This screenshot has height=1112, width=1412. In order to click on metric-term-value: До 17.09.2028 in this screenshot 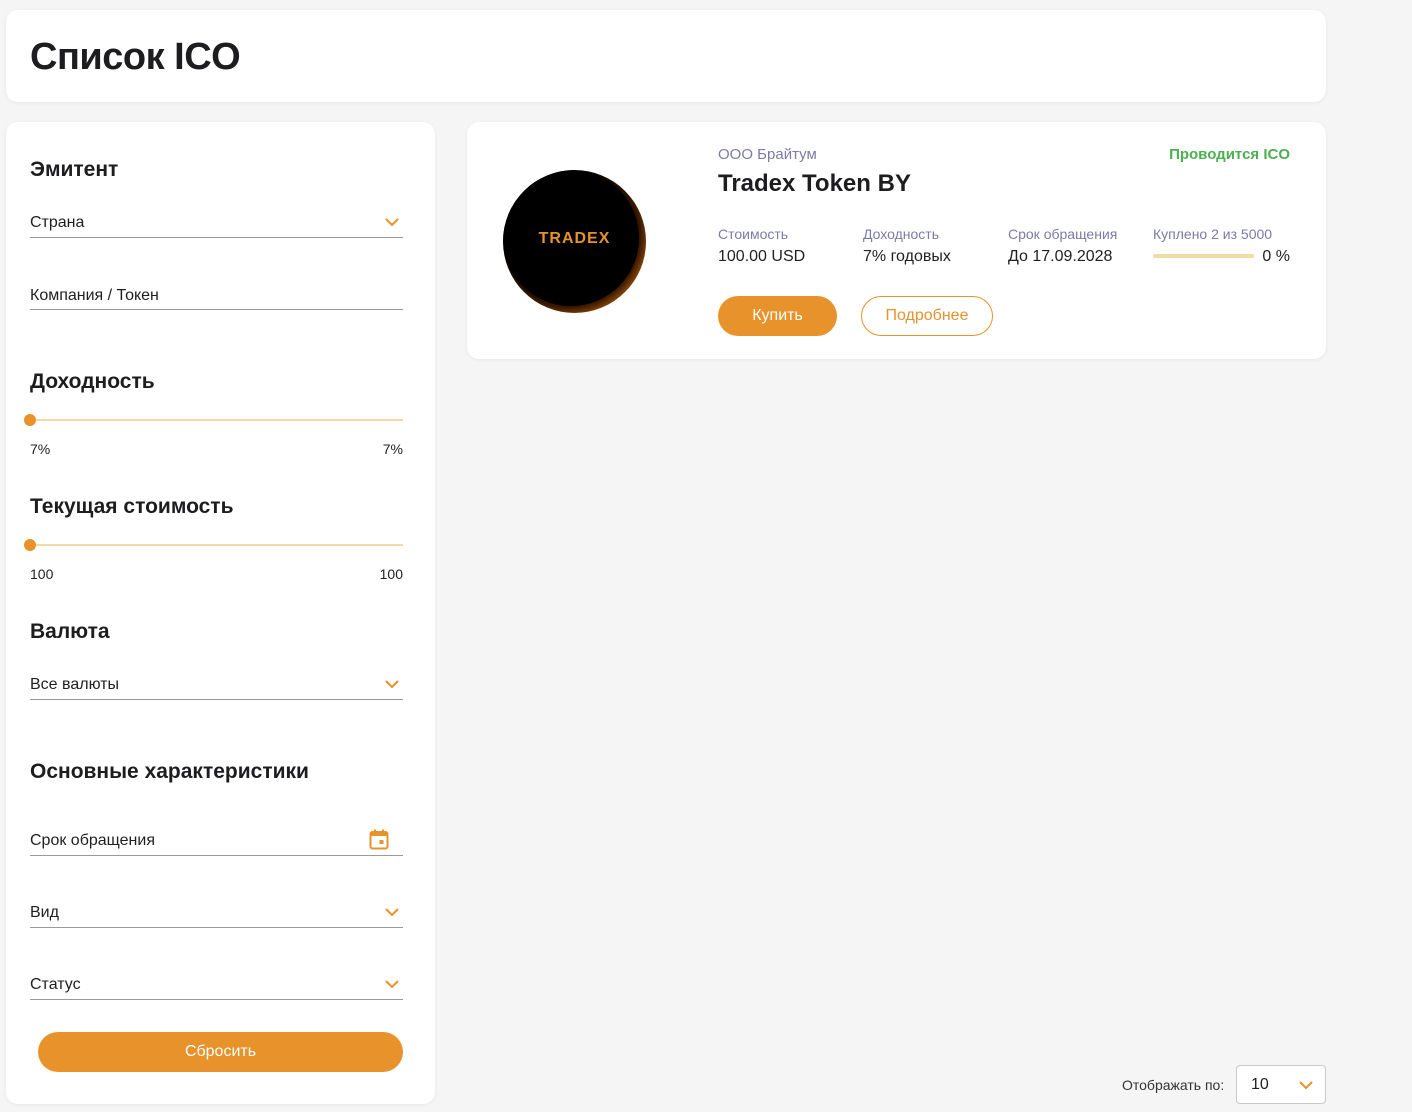, I will do `click(1060, 256)`.